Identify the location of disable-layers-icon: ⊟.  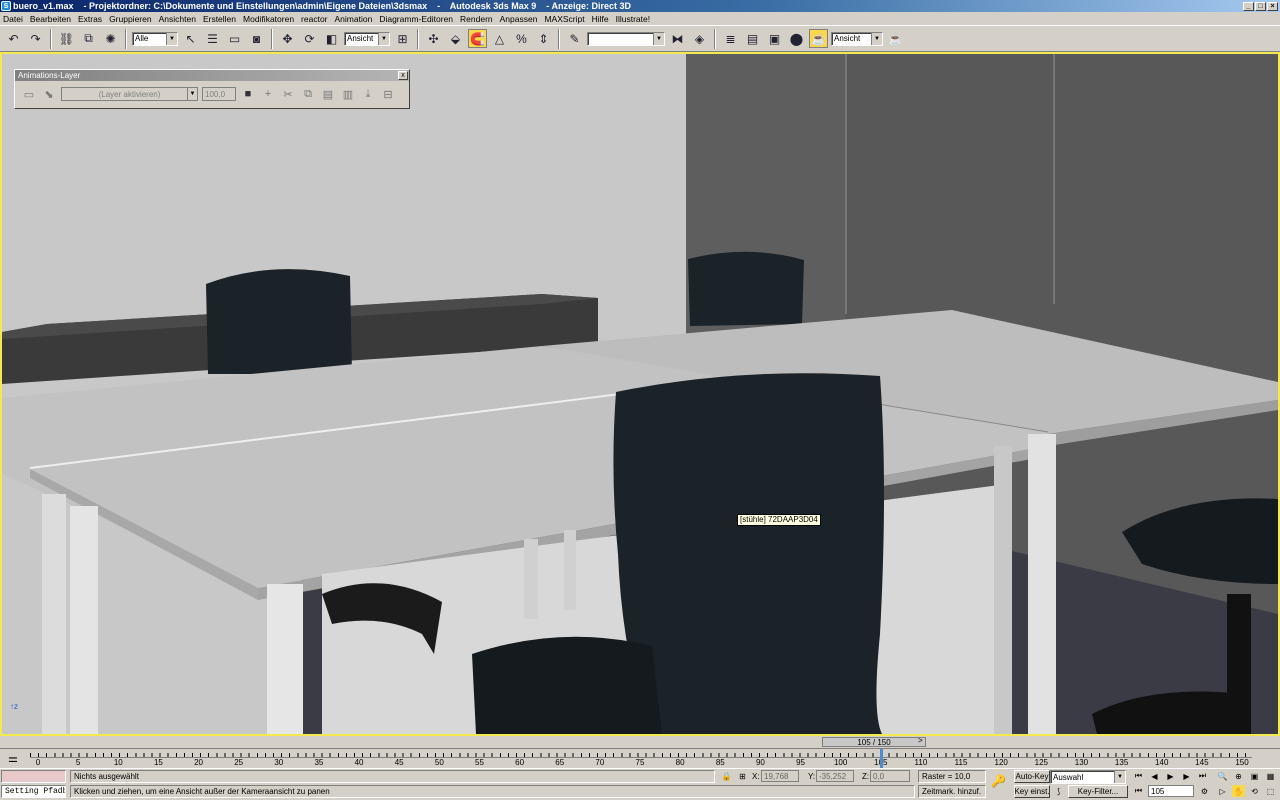
(388, 94).